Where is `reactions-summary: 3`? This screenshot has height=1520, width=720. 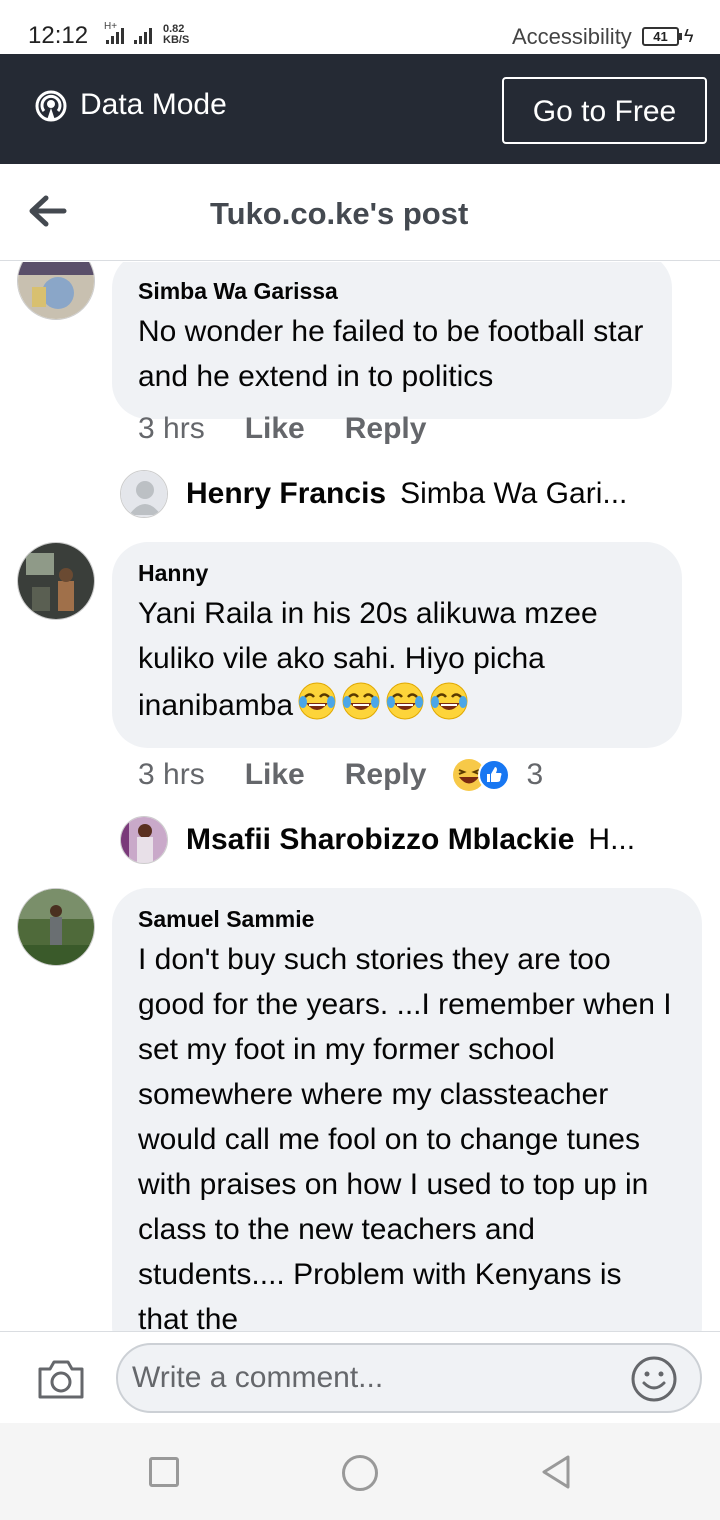
reactions-summary: 3 is located at coordinates (497, 775).